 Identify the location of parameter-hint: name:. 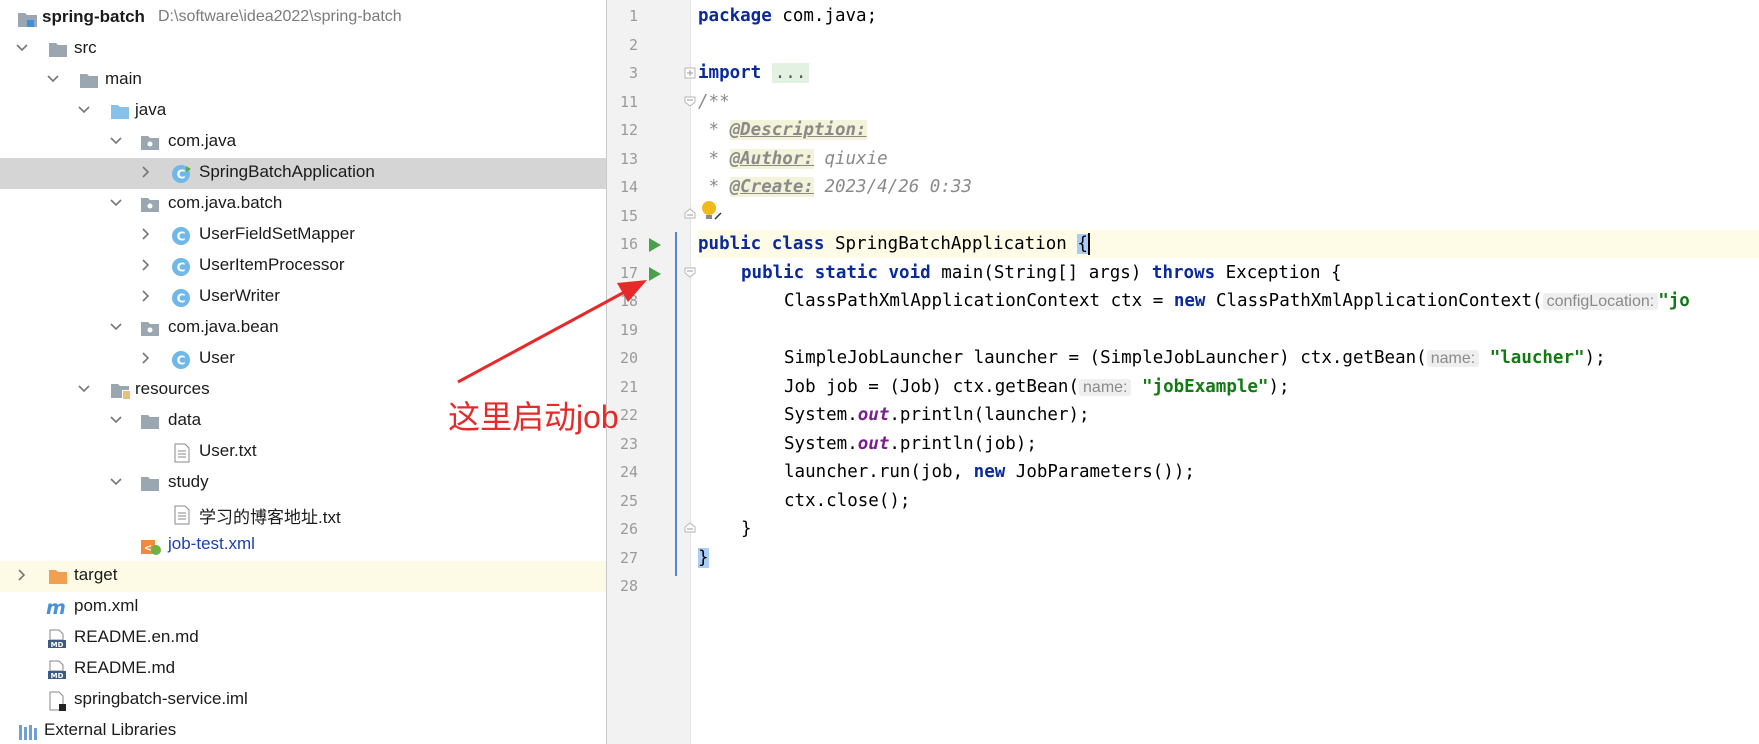
(1105, 387).